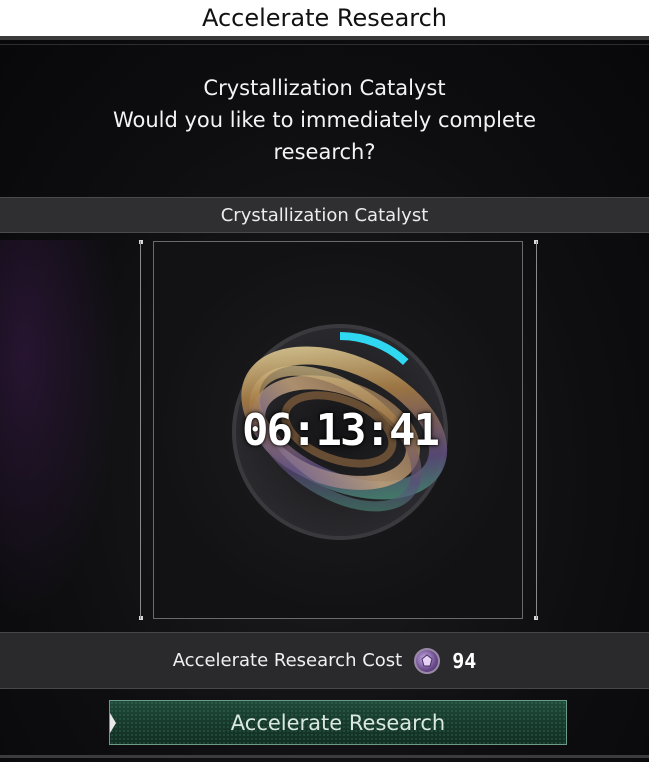 The height and width of the screenshot is (762, 649). I want to click on item-section-header: Crystallization Catalyst, so click(324, 215).